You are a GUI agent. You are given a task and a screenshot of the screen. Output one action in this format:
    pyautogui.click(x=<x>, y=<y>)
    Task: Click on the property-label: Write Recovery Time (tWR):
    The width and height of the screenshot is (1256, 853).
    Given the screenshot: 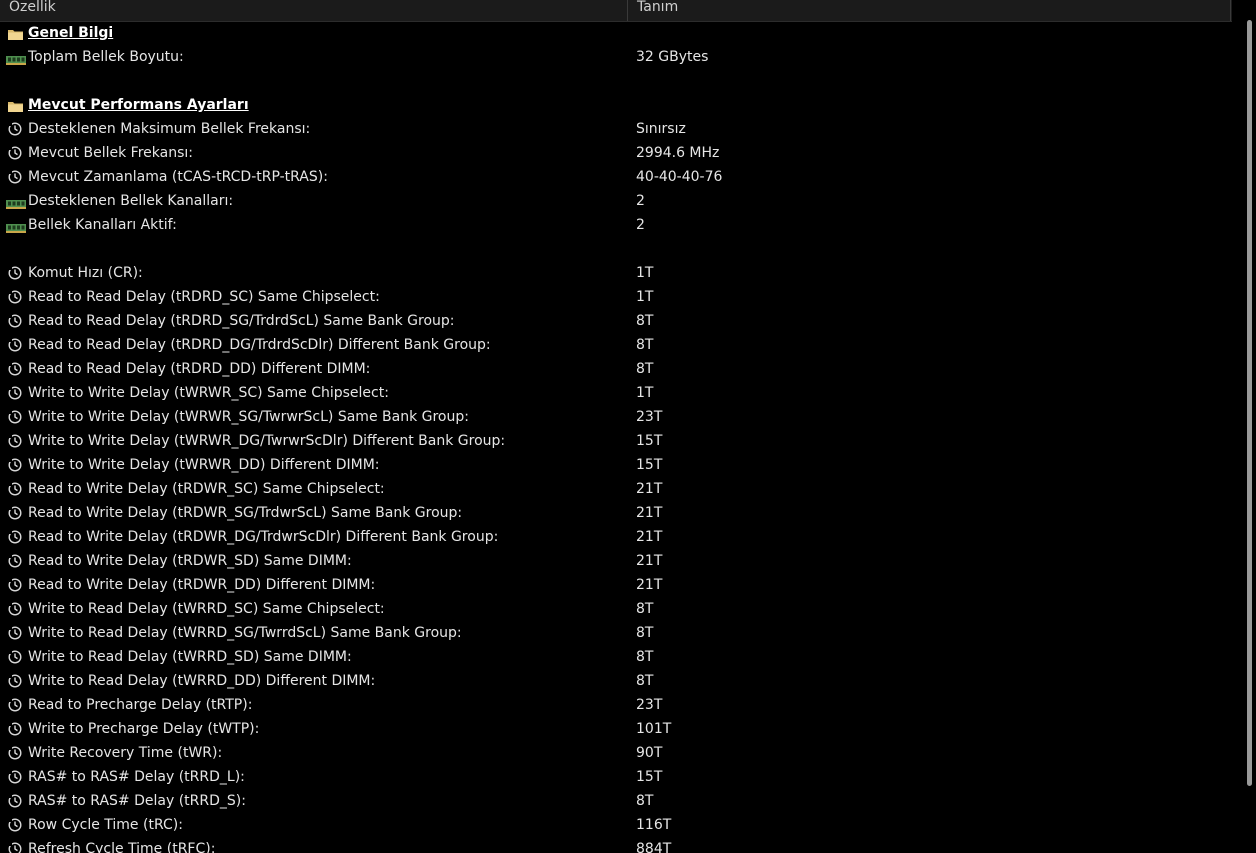 What is the action you would take?
    pyautogui.click(x=125, y=753)
    